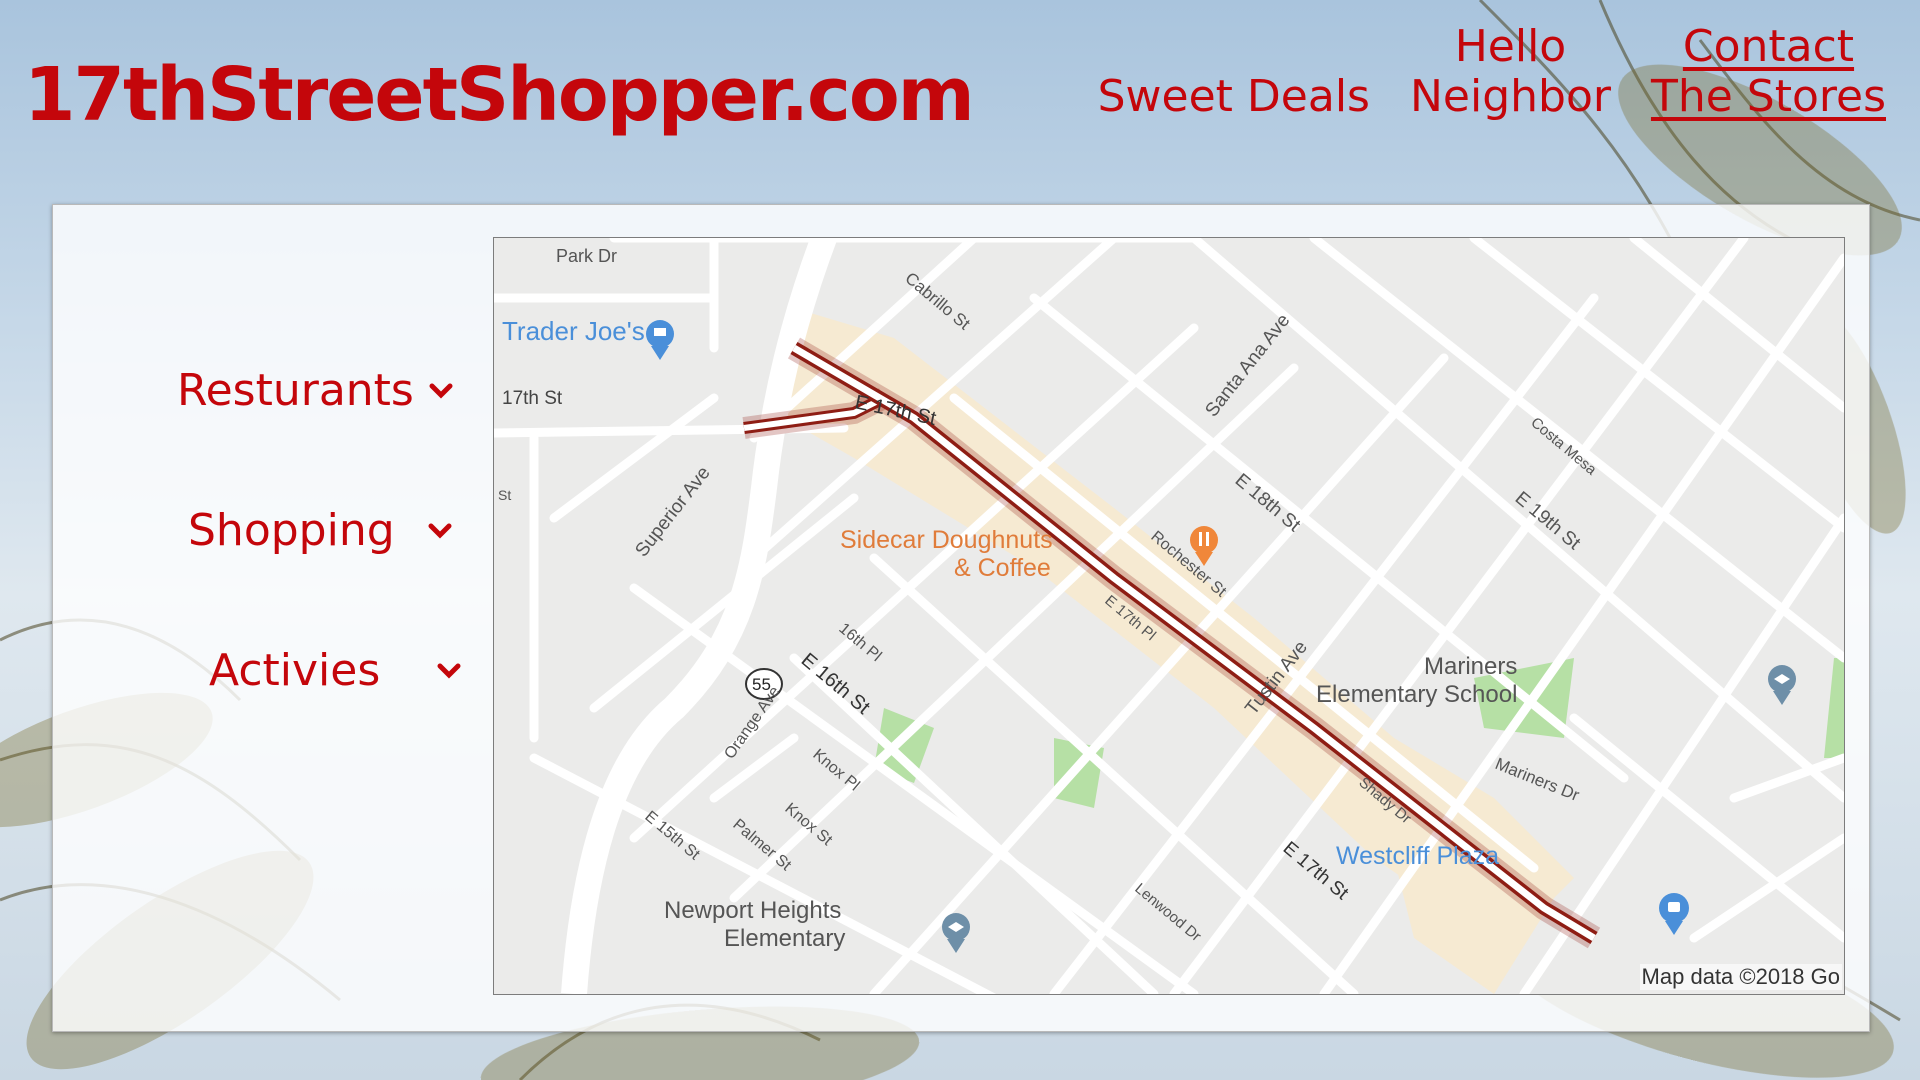  Describe the element at coordinates (1416, 694) in the screenshot. I see `map-label-mariners-line2: Elementary School` at that location.